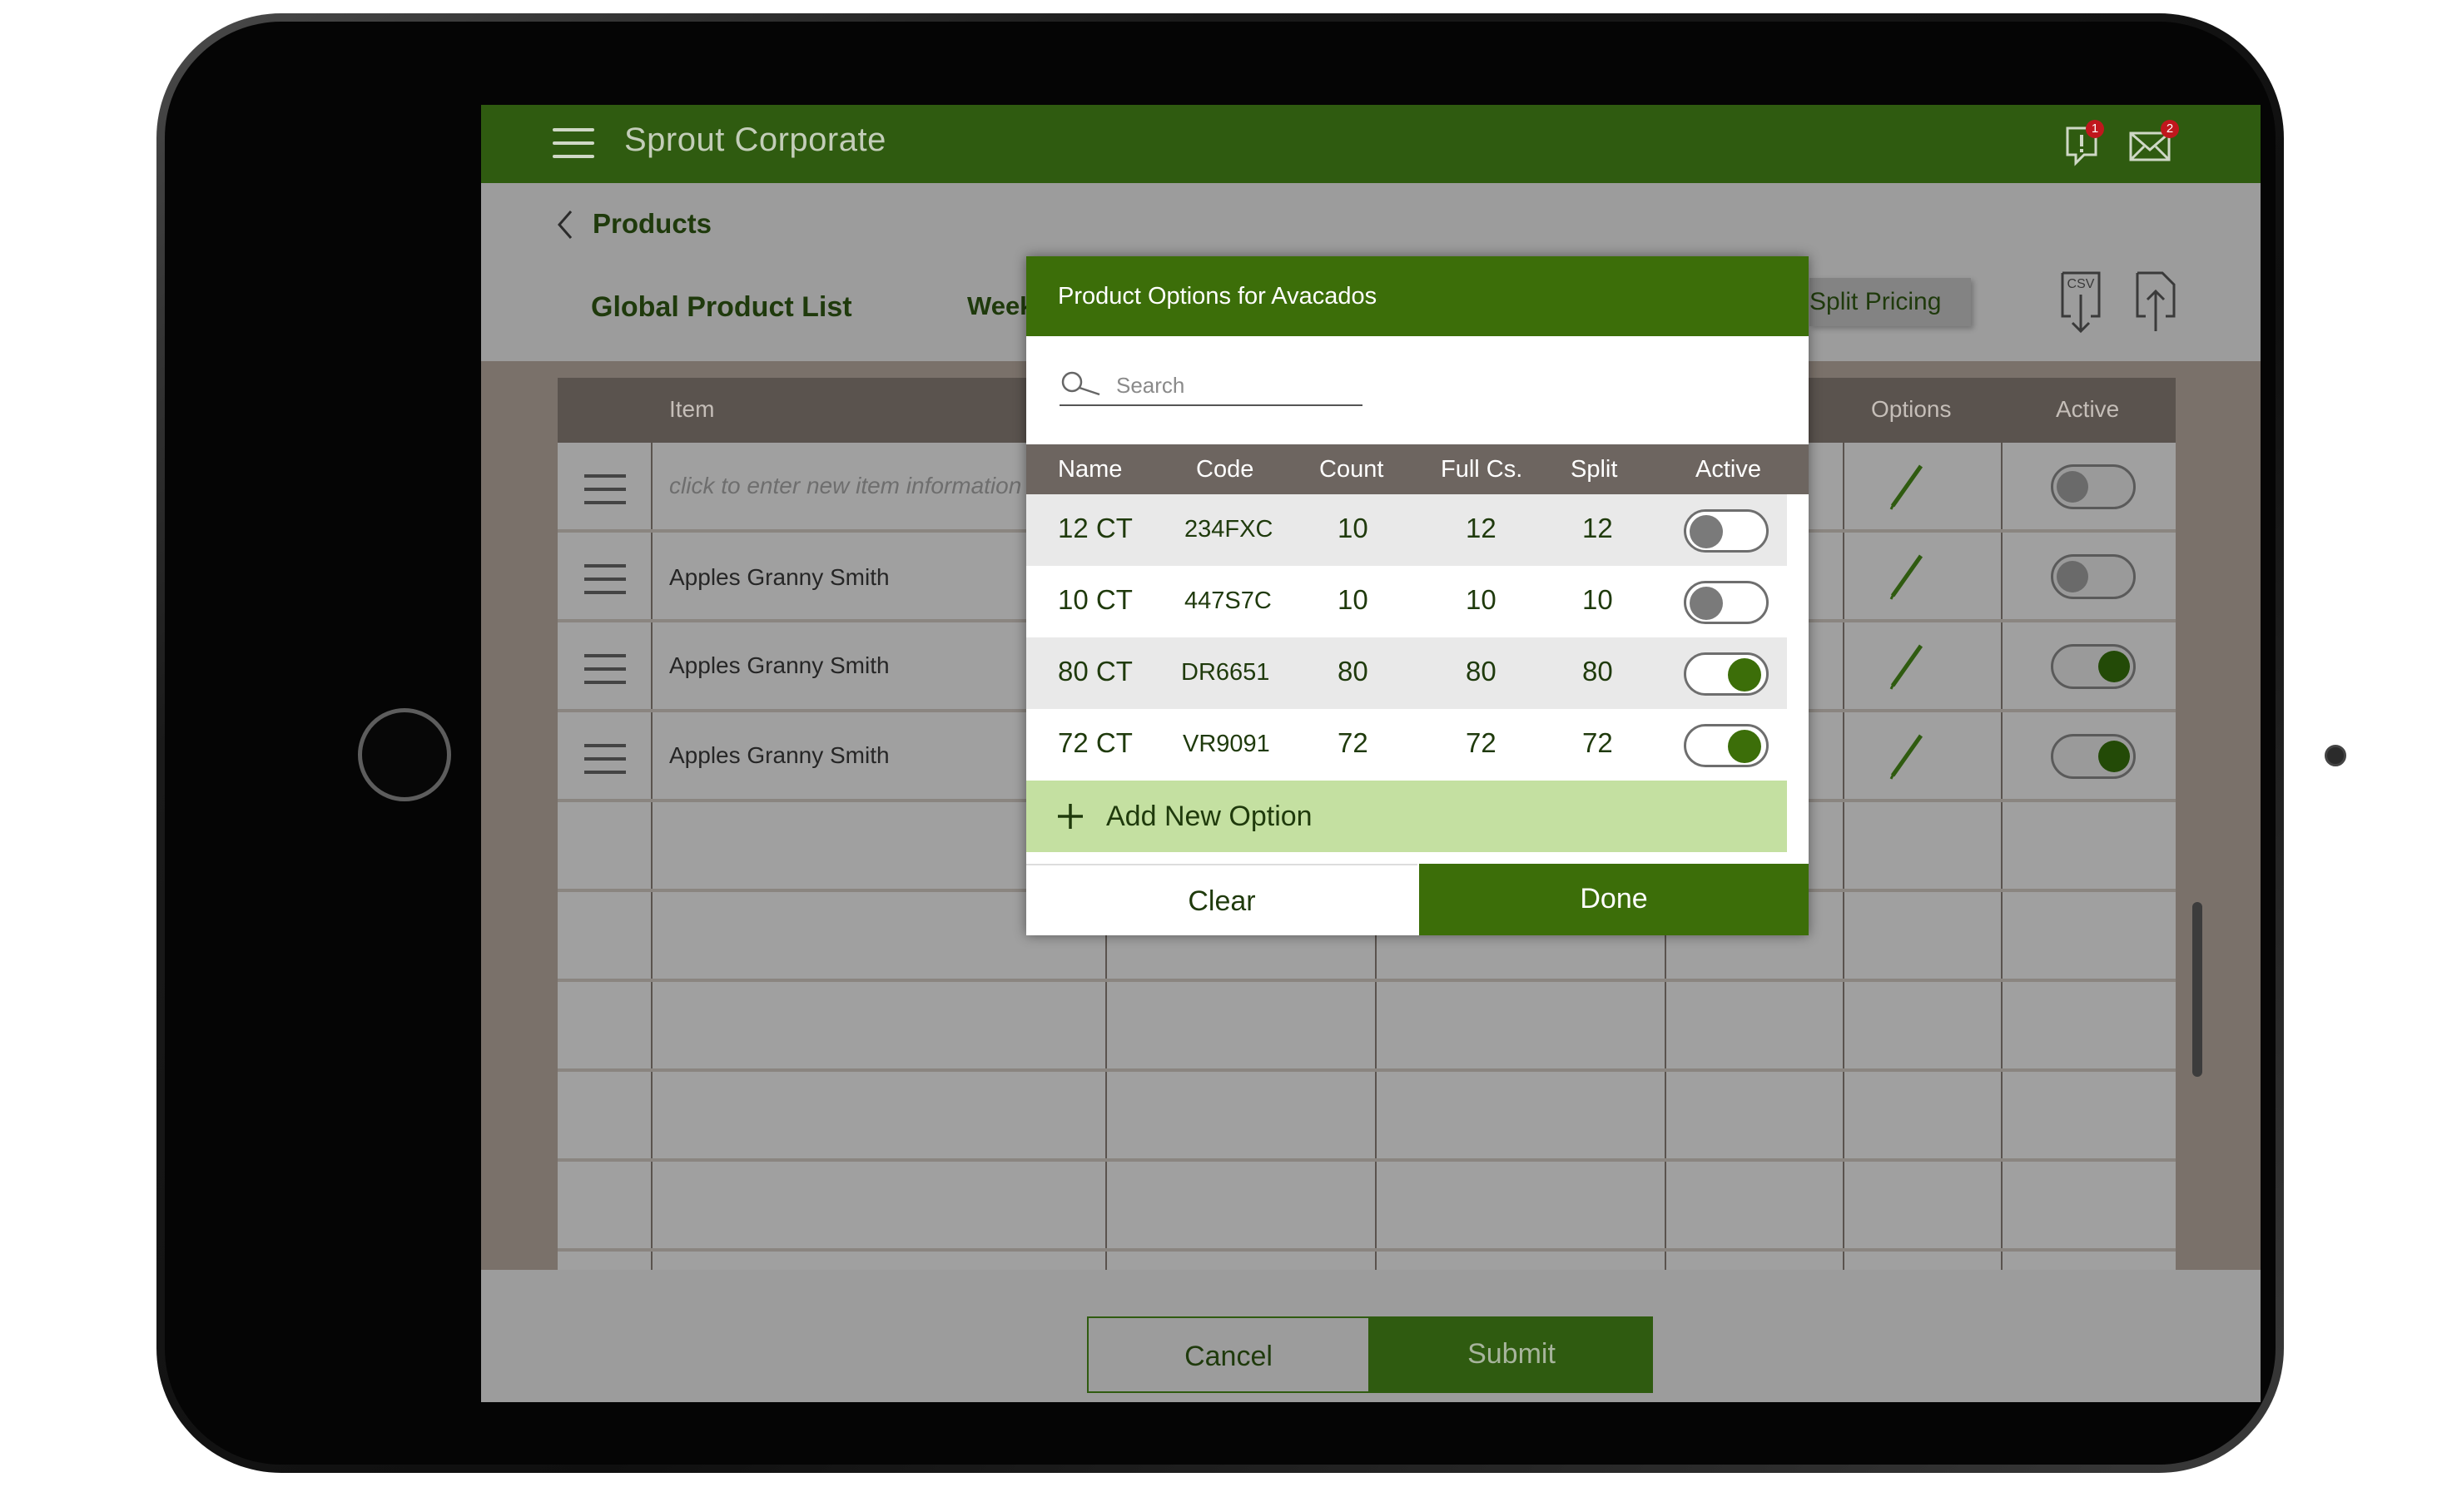  I want to click on app-bar: Sprout Corporate 1 2, so click(1371, 144).